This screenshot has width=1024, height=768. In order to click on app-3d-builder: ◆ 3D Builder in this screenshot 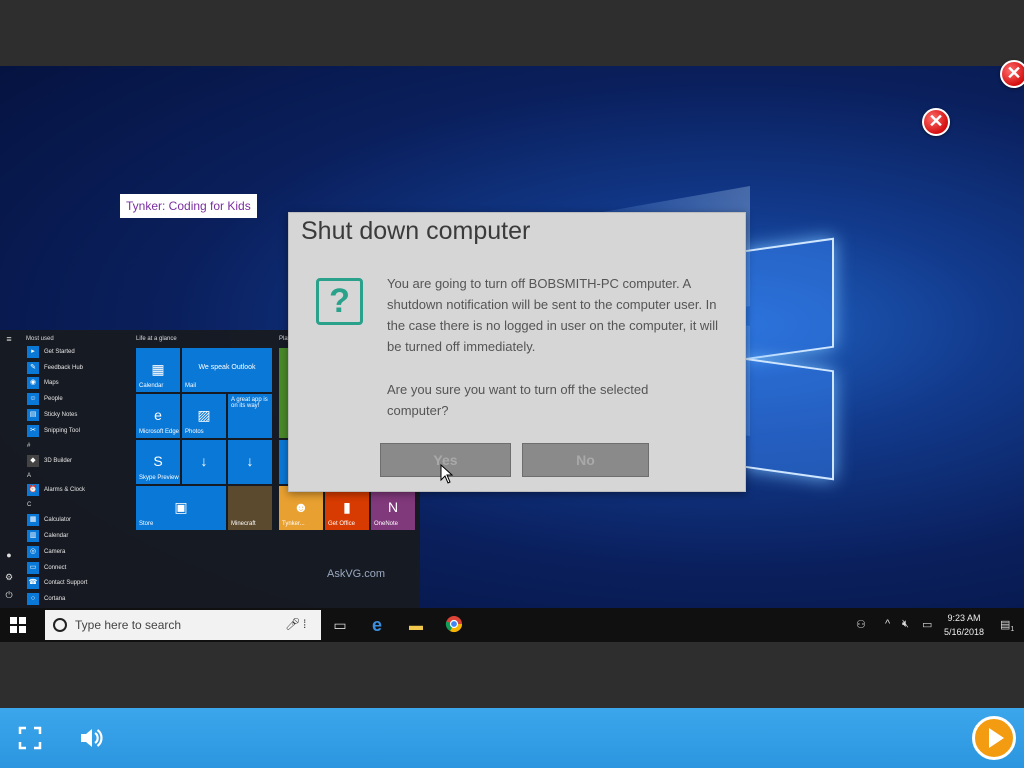, I will do `click(77, 461)`.